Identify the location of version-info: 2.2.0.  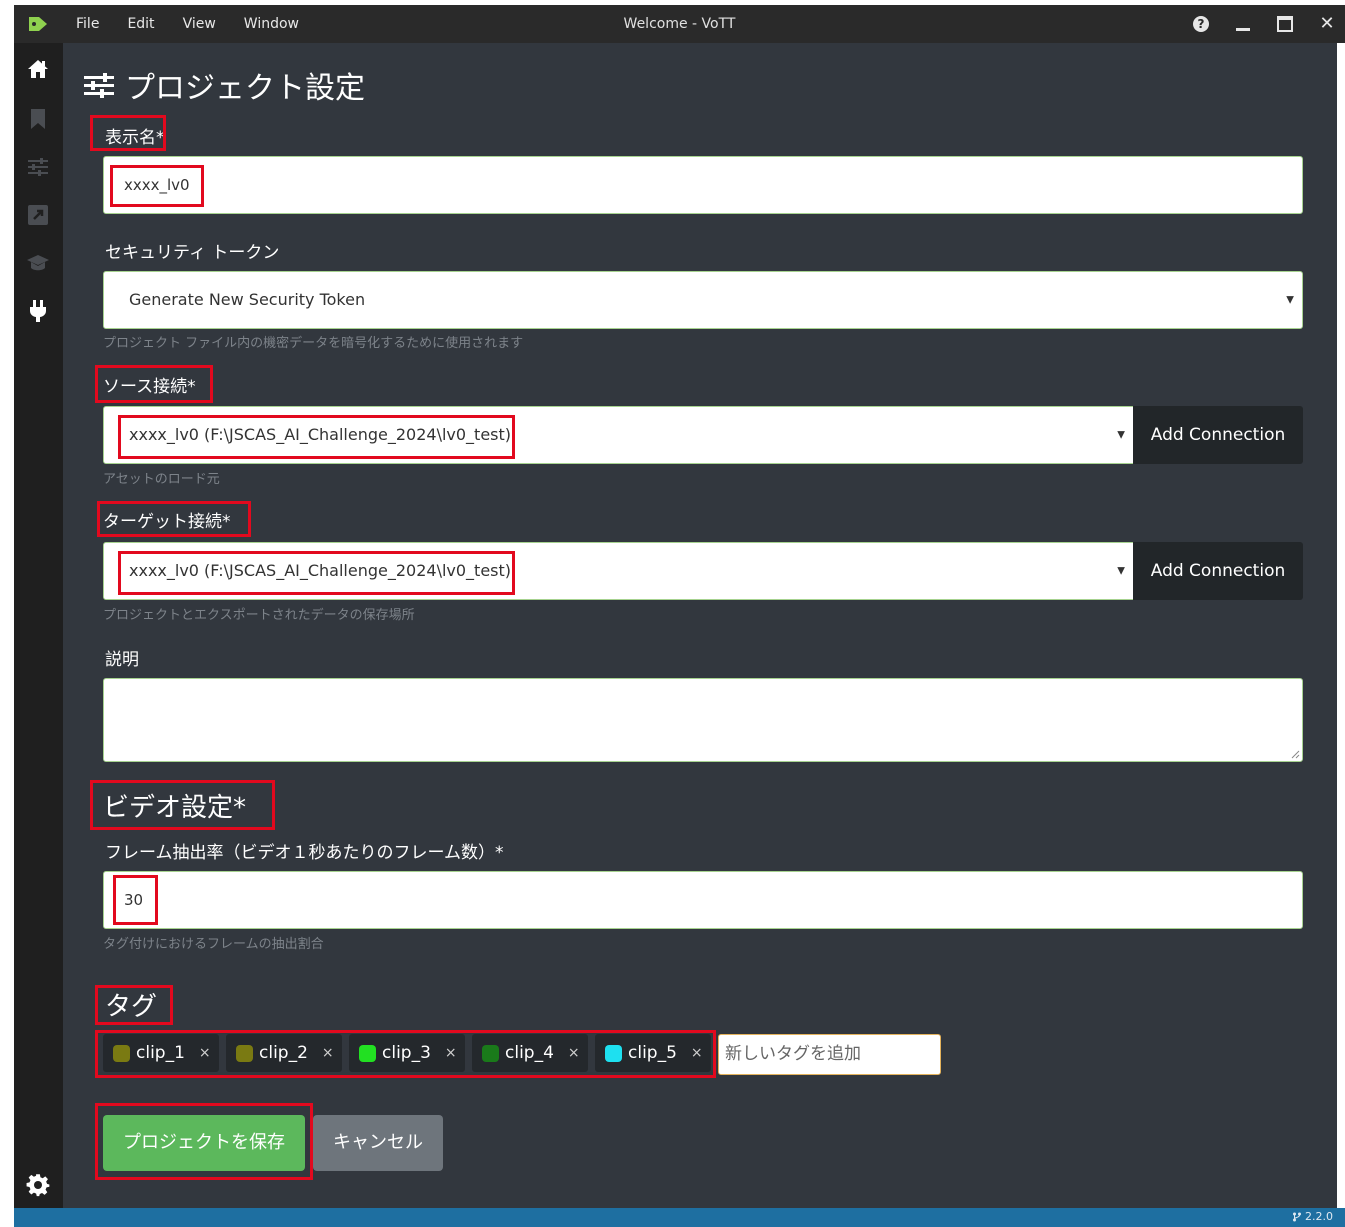
(1312, 1216).